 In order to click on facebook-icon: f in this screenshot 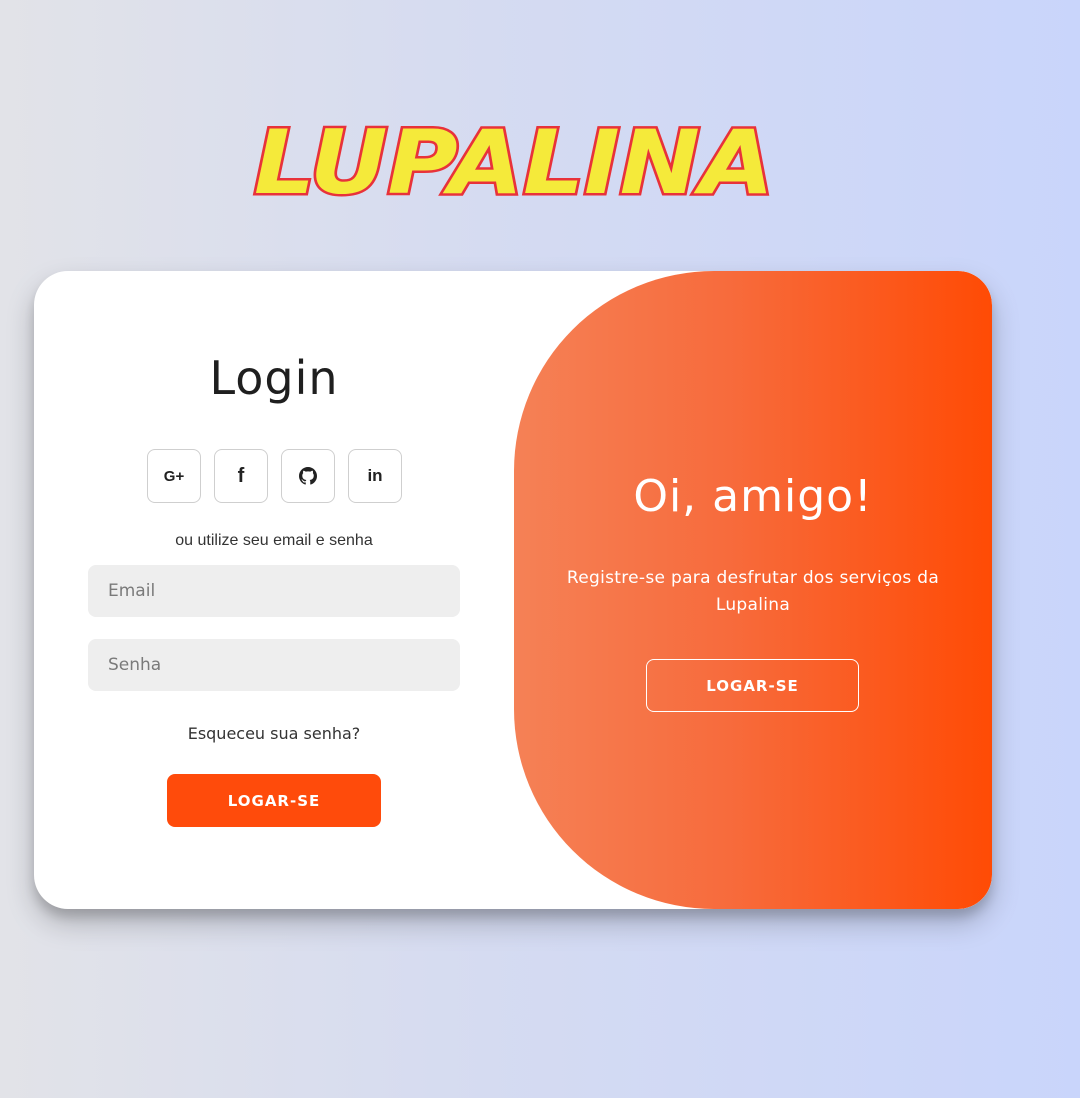, I will do `click(241, 475)`.